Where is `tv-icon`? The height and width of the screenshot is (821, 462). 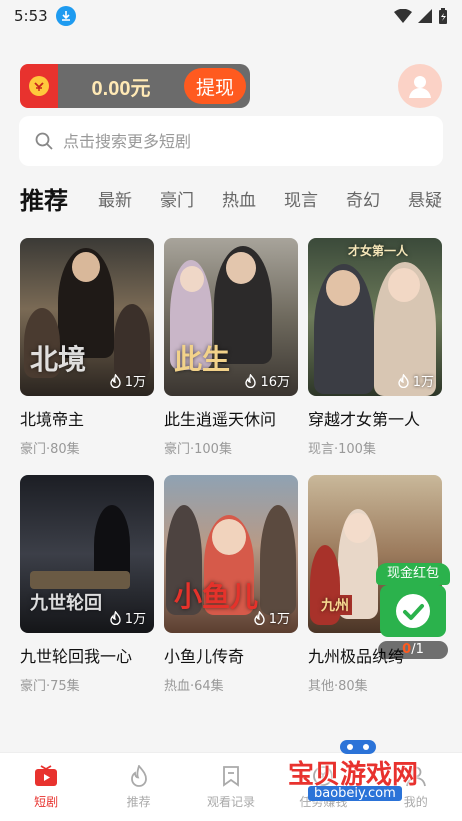 tv-icon is located at coordinates (46, 775).